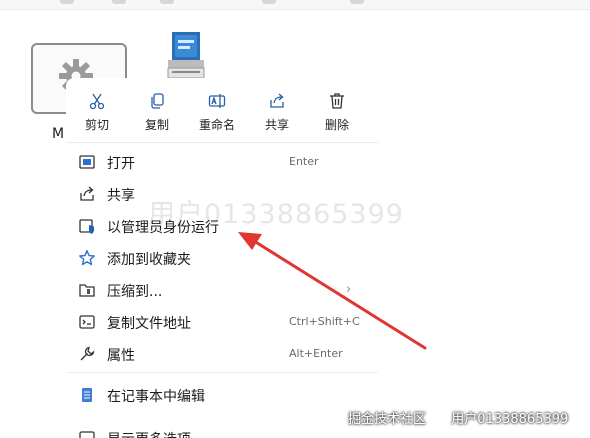 The image size is (590, 438). What do you see at coordinates (510, 419) in the screenshot?
I see `footer-user-name: 用户01338865399` at bounding box center [510, 419].